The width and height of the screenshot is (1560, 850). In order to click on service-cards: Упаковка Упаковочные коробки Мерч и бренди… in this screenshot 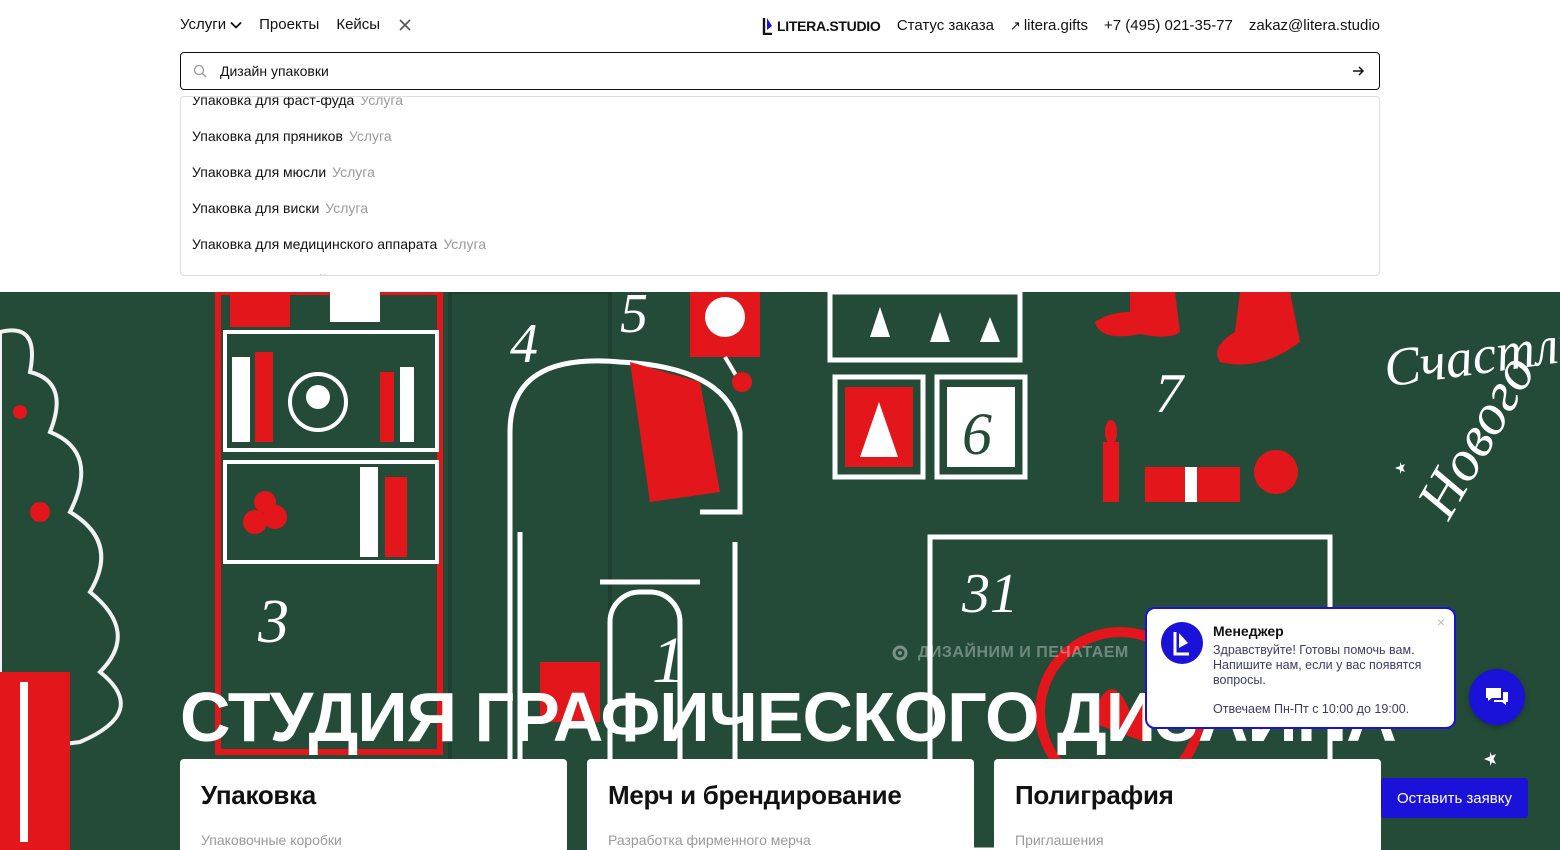, I will do `click(780, 804)`.